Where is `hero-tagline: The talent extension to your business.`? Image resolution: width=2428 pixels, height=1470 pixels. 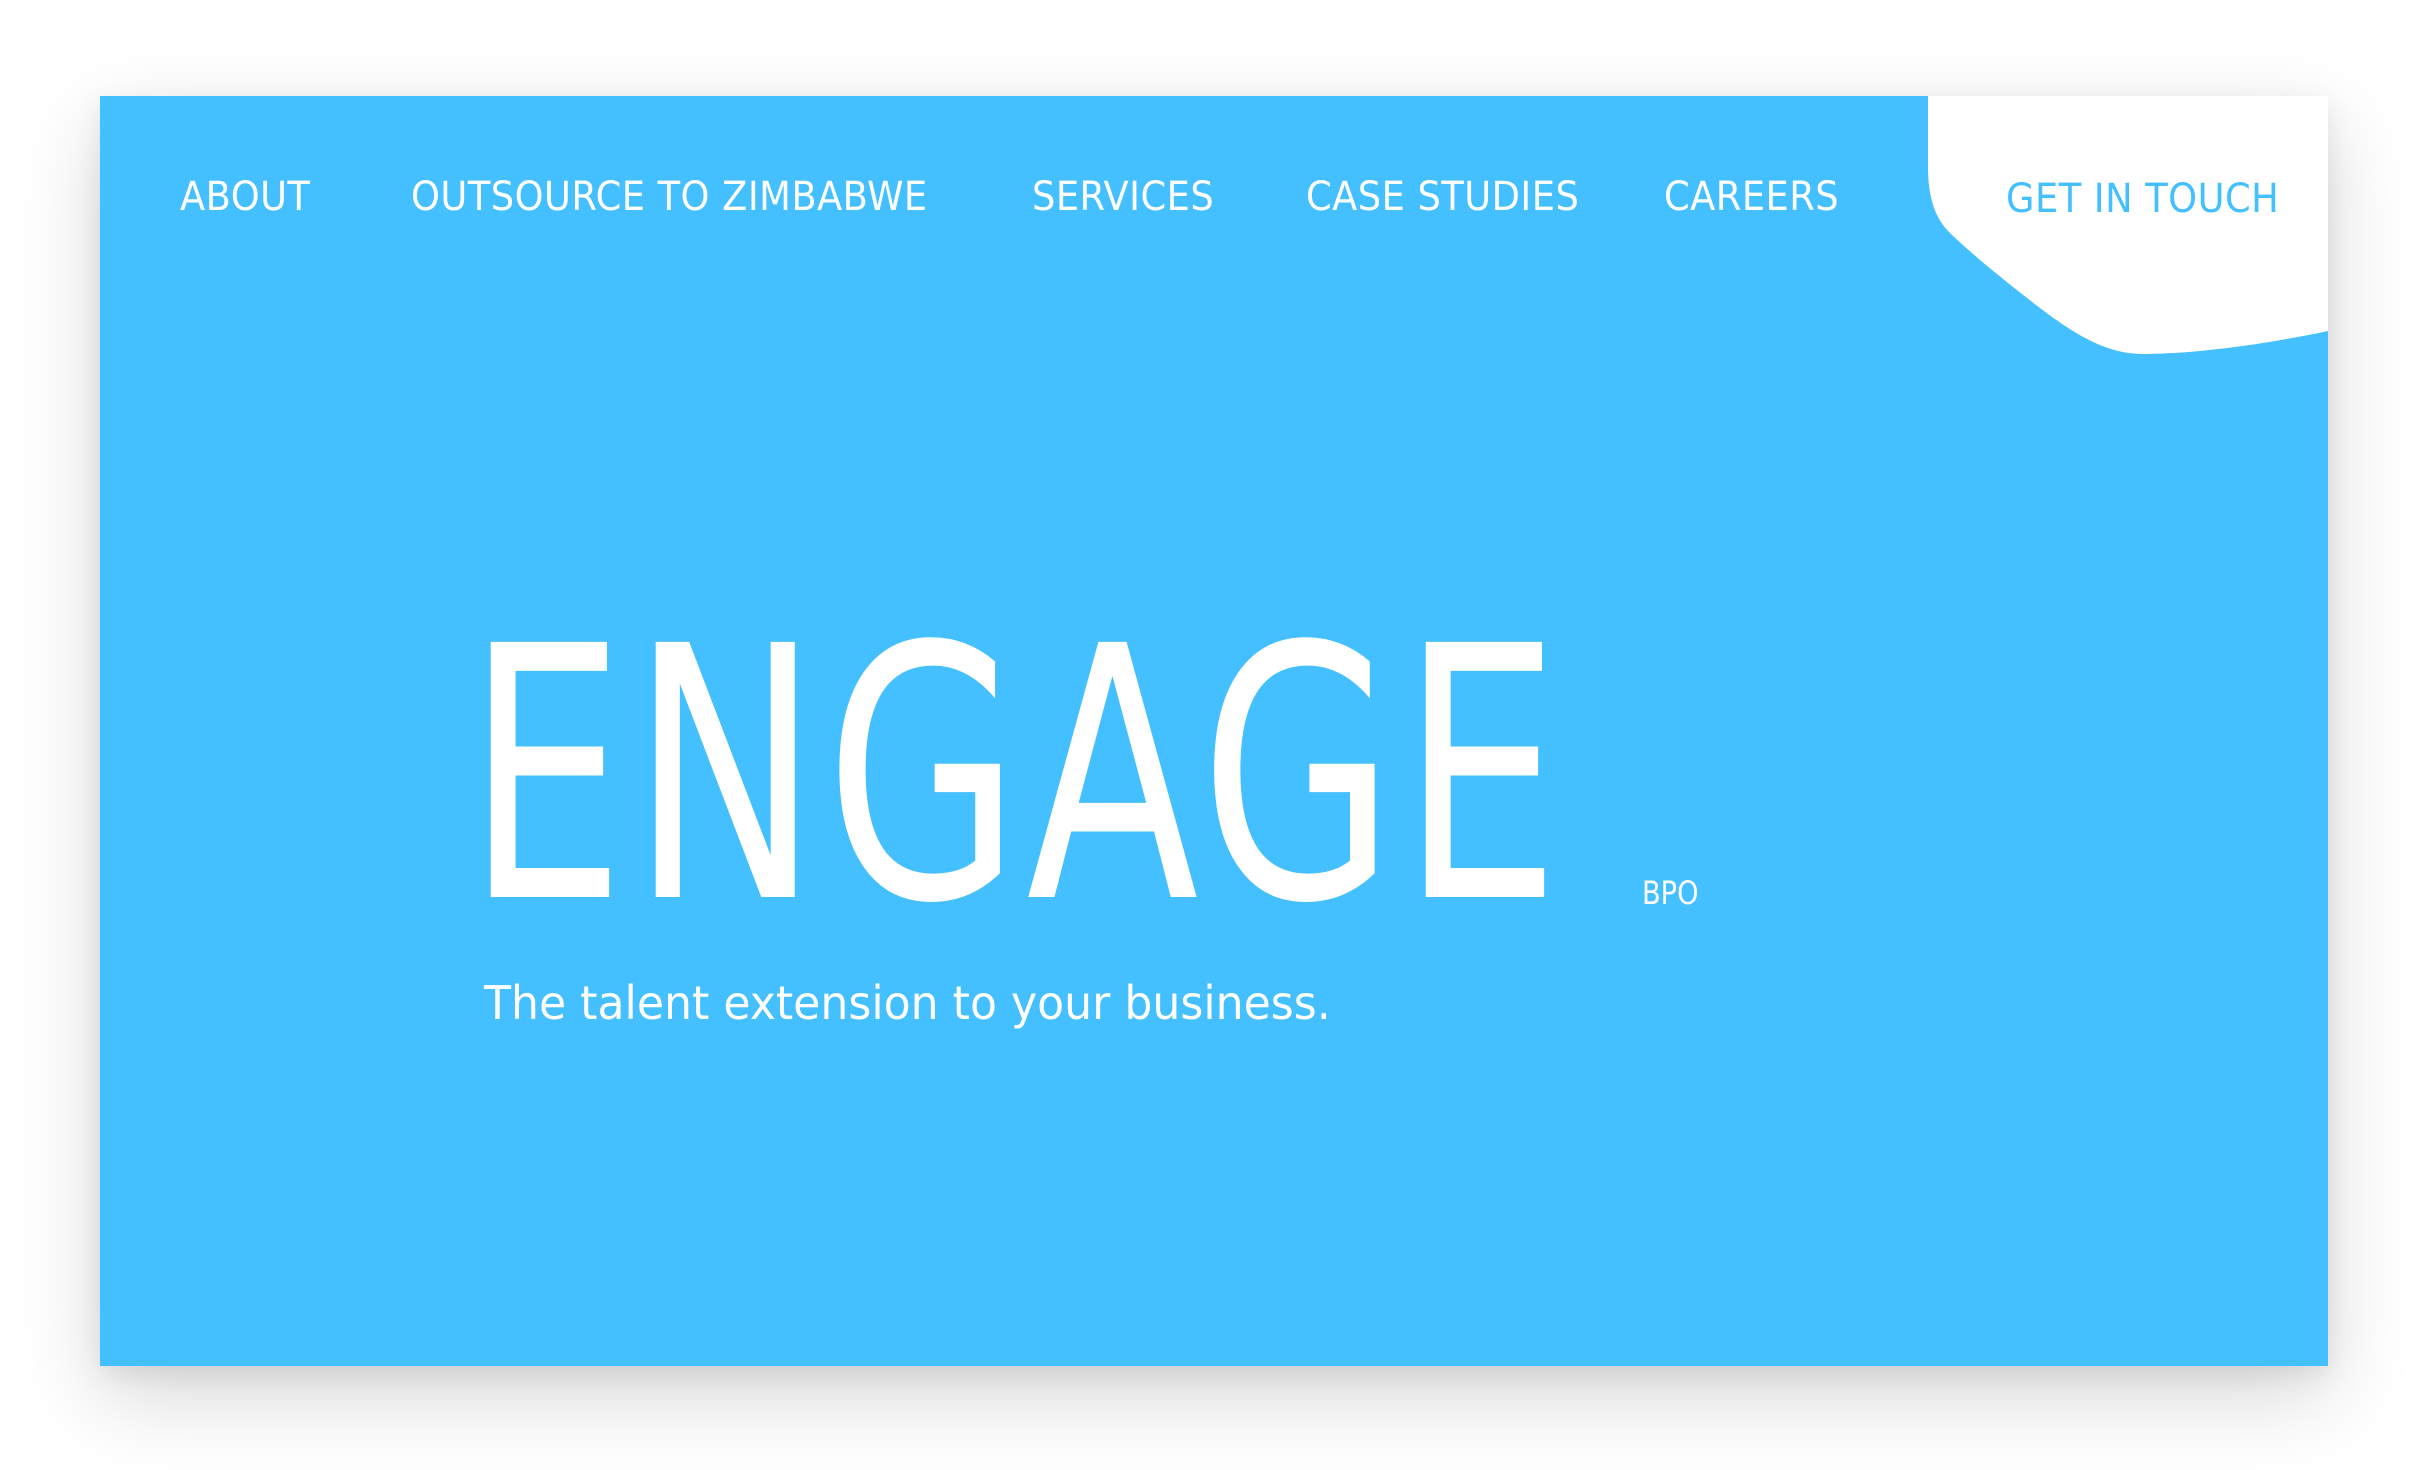 hero-tagline: The talent extension to your business. is located at coordinates (907, 1003).